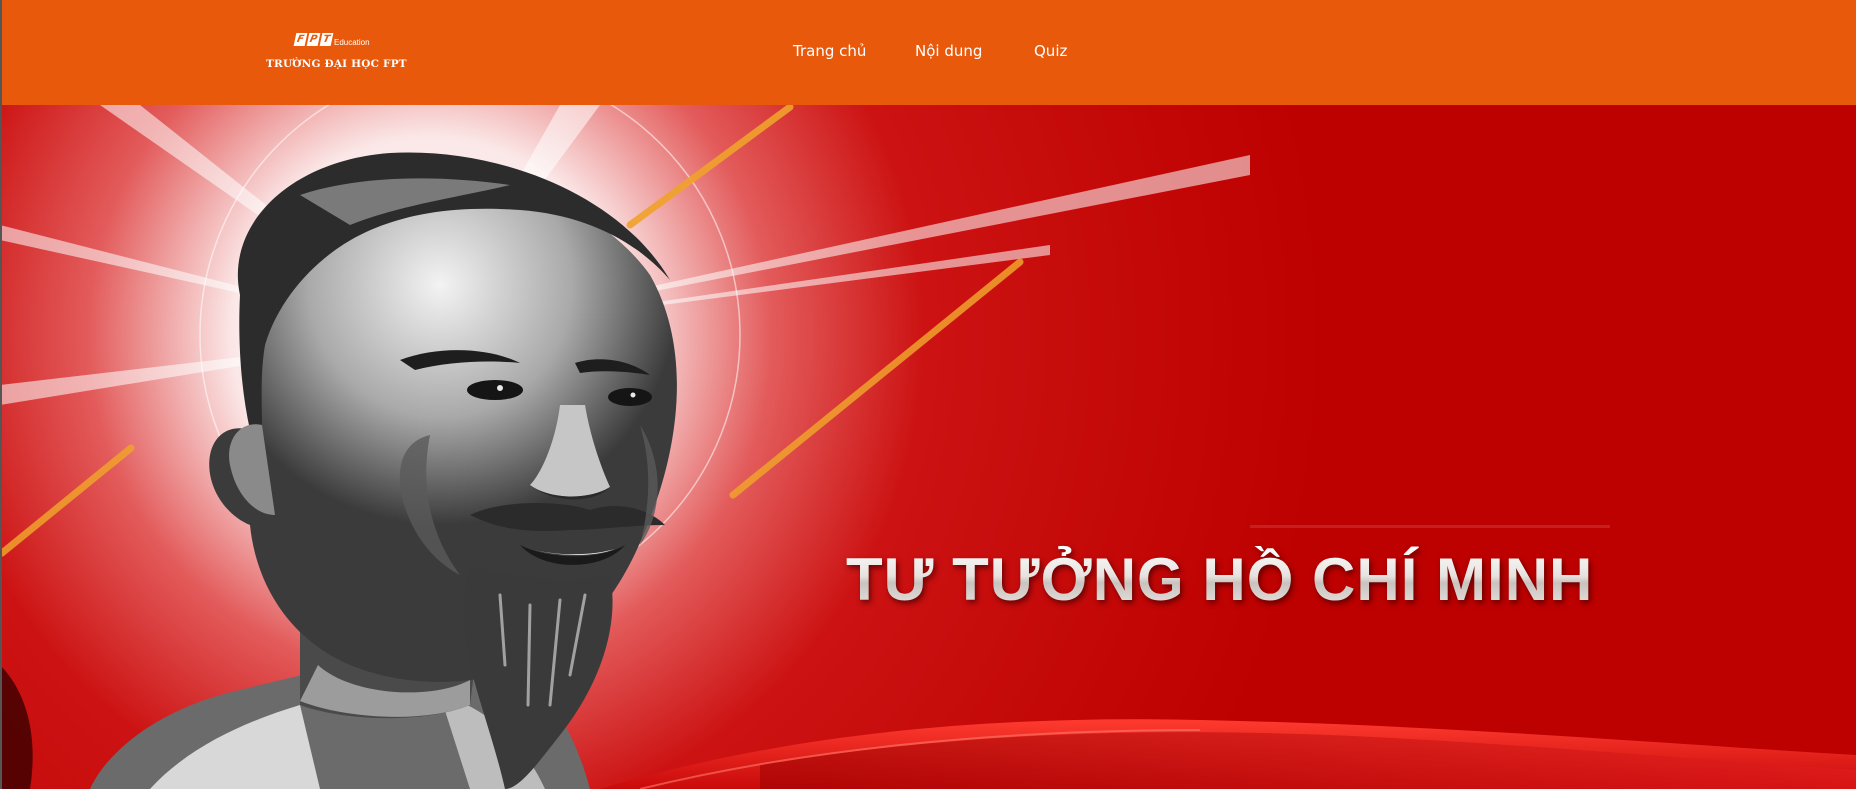 The height and width of the screenshot is (789, 1856). Describe the element at coordinates (948, 51) in the screenshot. I see `nav-item-content: Nội dung` at that location.